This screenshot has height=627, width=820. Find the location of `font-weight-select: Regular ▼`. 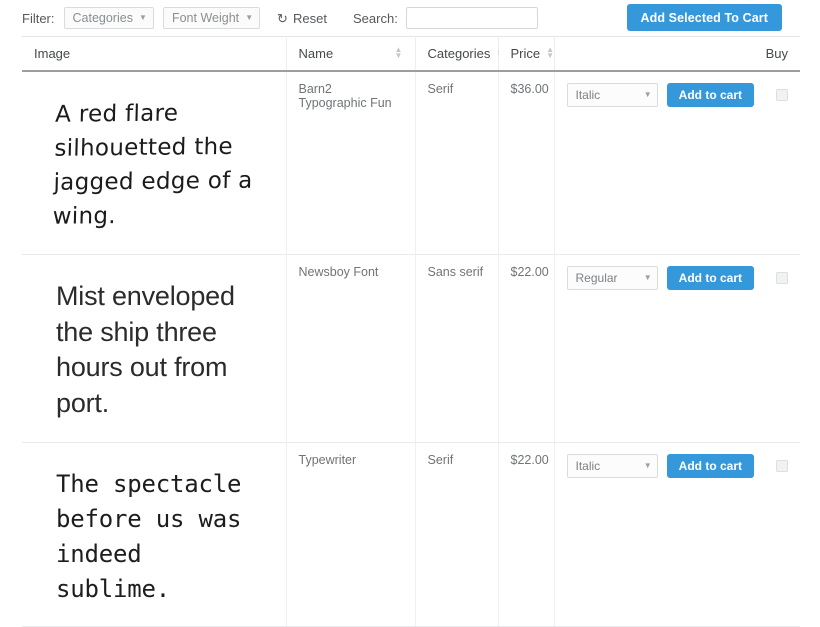

font-weight-select: Regular ▼ is located at coordinates (612, 277).